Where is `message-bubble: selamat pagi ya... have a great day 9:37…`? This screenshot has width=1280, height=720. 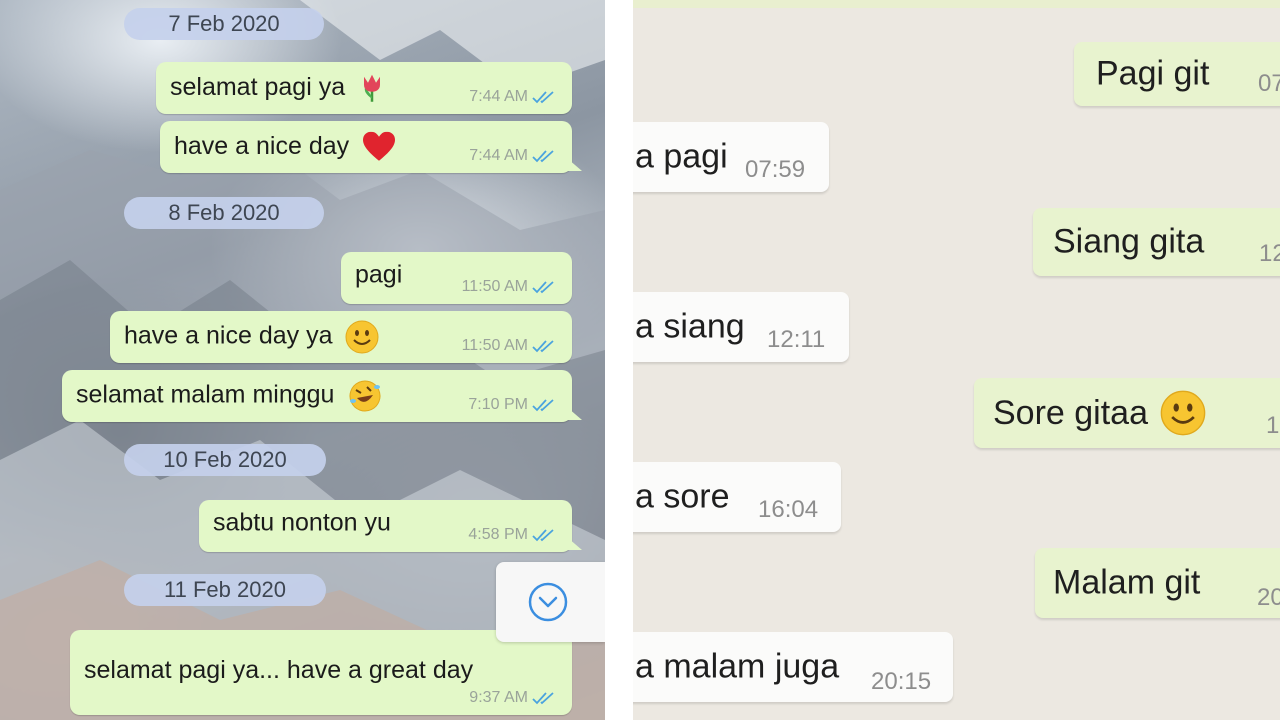
message-bubble: selamat pagi ya... have a great day 9:37… is located at coordinates (321, 672).